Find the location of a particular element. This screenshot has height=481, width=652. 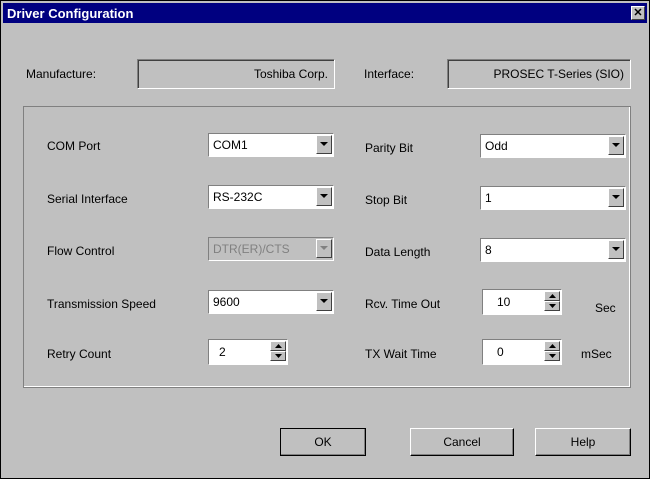

close-icon: ✕ is located at coordinates (638, 13).